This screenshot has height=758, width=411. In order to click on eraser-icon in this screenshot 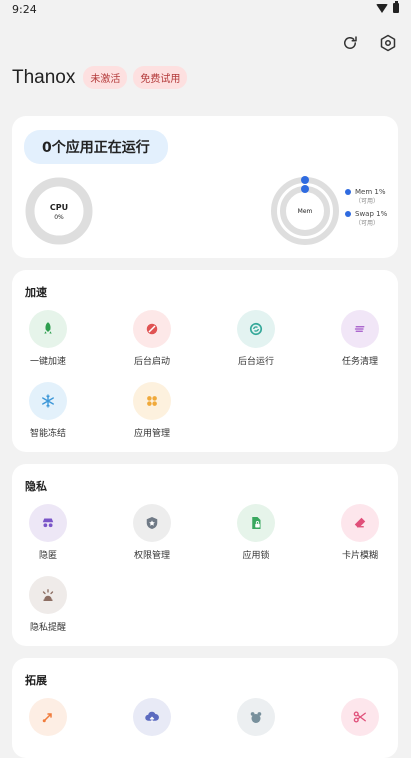, I will do `click(360, 522)`.